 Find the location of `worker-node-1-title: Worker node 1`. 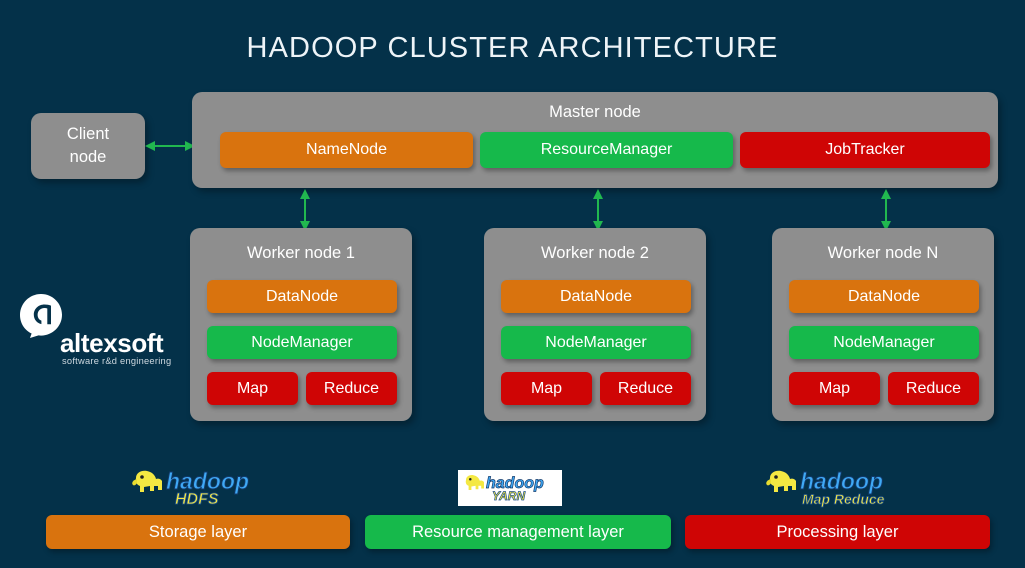

worker-node-1-title: Worker node 1 is located at coordinates (301, 253).